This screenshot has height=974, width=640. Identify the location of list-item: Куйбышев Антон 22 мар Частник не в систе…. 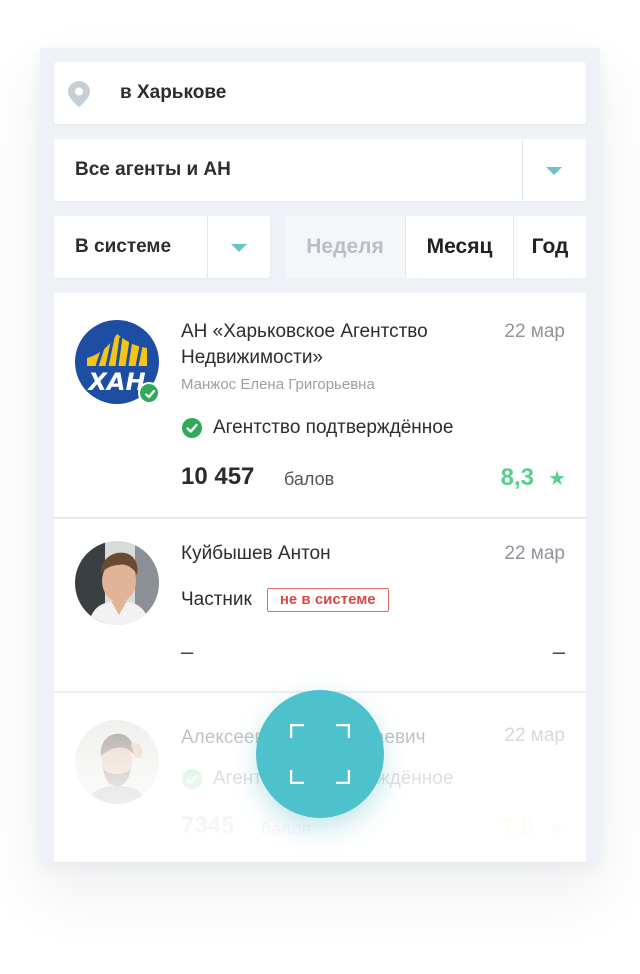
(320, 607).